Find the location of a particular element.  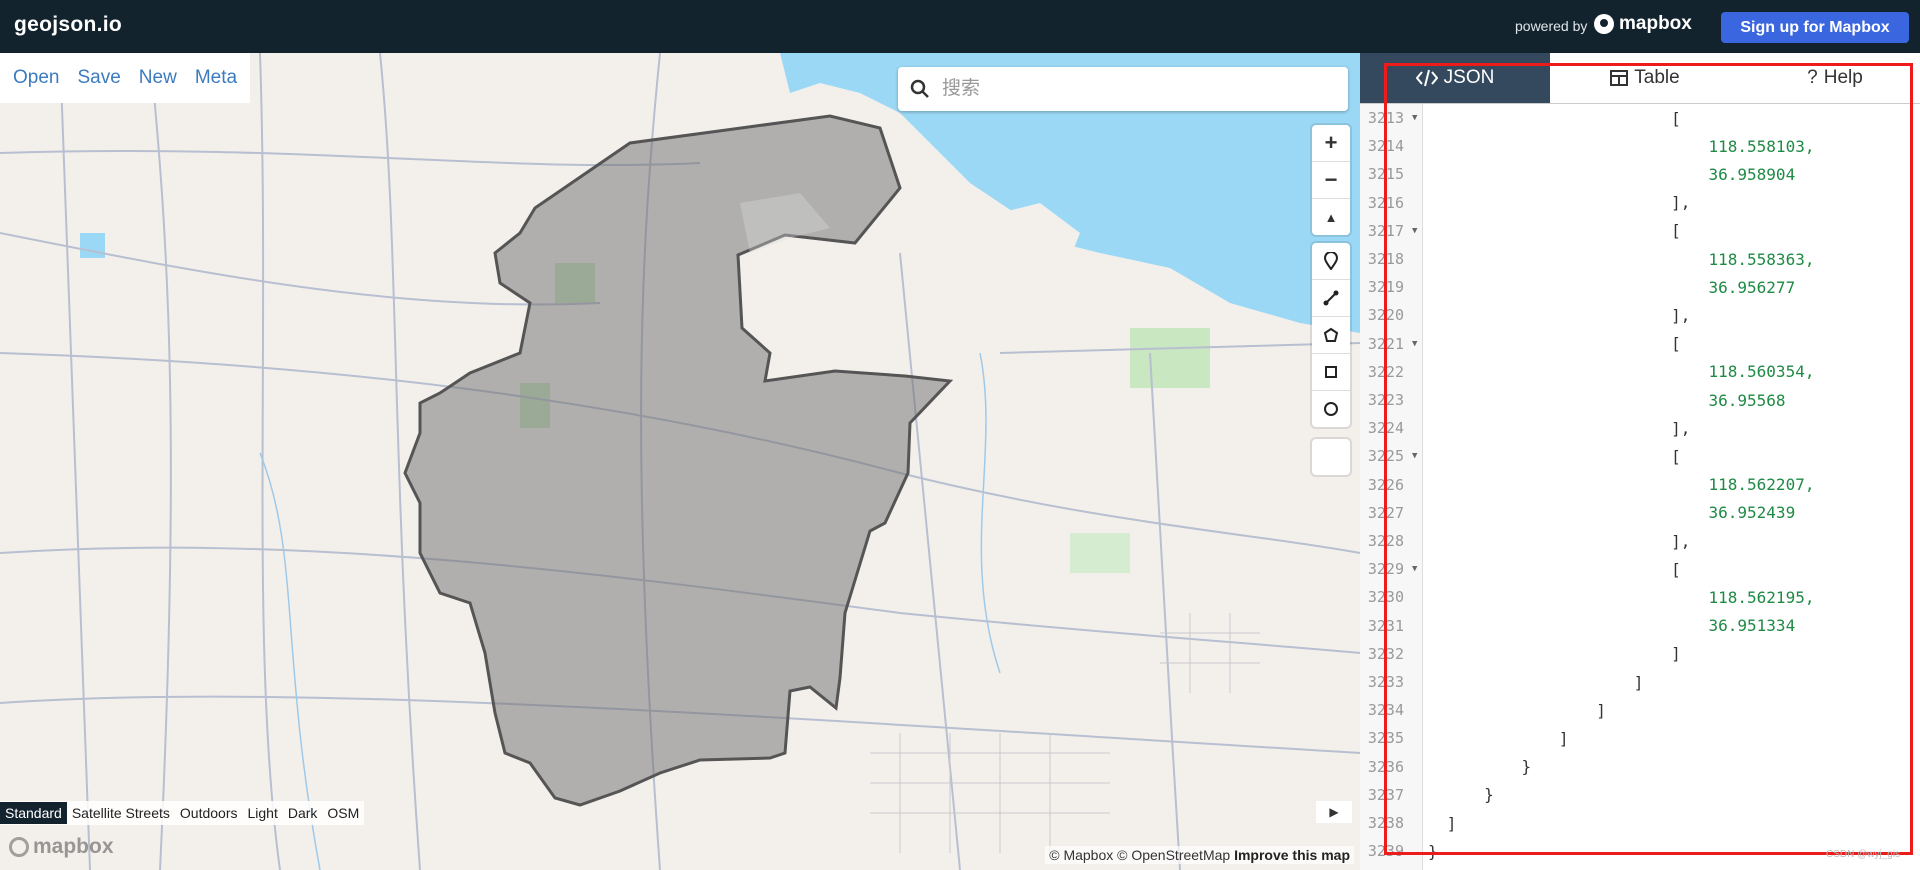

city-grid is located at coordinates (1065, 733).